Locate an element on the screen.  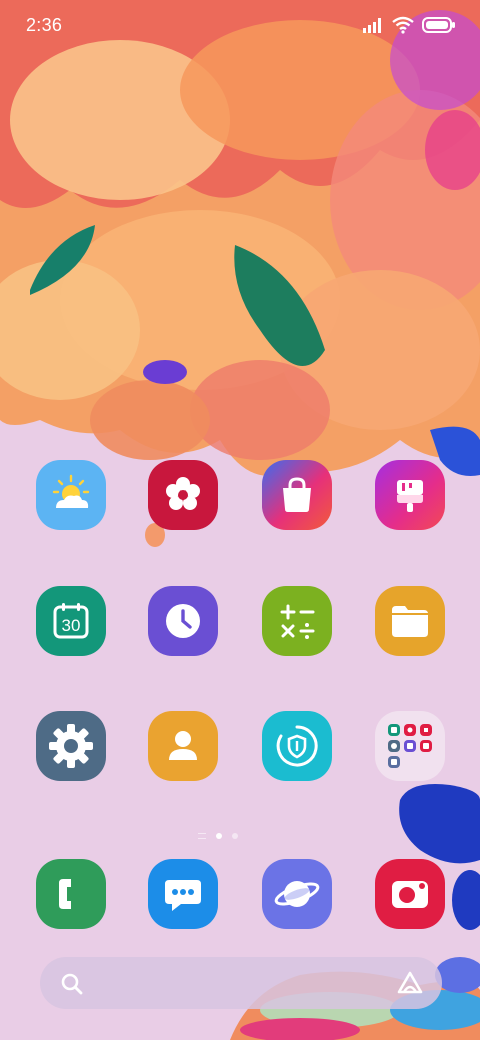
calculator-icon is located at coordinates (297, 621).